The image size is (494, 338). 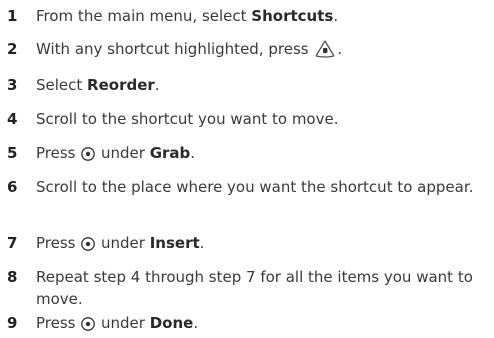 What do you see at coordinates (292, 16) in the screenshot?
I see `menu-option-shortcuts: Shortcuts` at bounding box center [292, 16].